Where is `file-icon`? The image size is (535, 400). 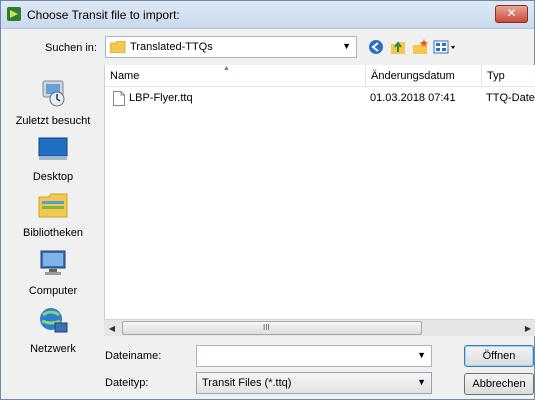
file-icon is located at coordinates (119, 98).